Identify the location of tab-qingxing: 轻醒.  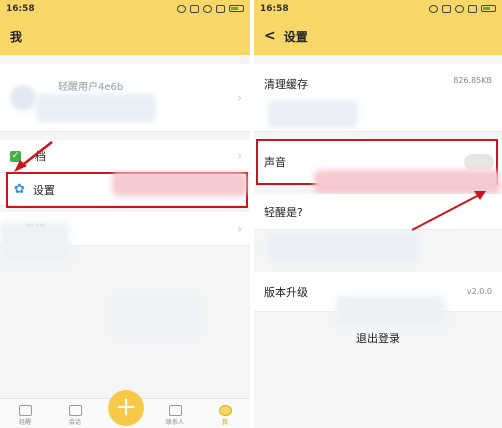
(25, 413).